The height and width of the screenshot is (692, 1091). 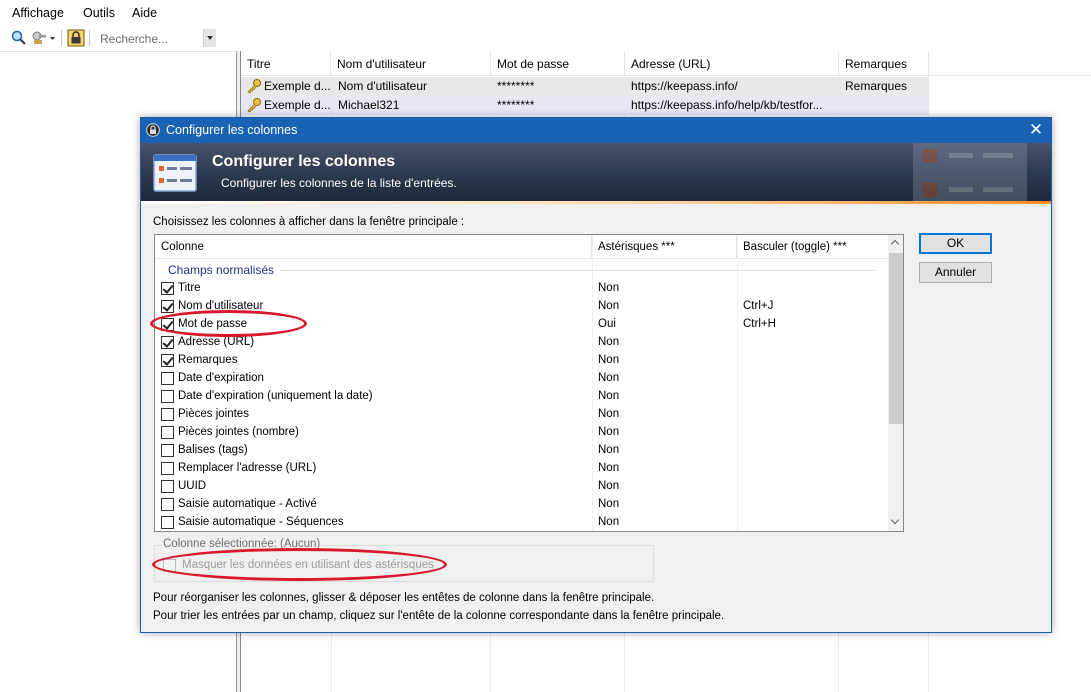 What do you see at coordinates (521, 307) in the screenshot?
I see `field-row-username: Nom d'utilisateur Non Ctrl+J` at bounding box center [521, 307].